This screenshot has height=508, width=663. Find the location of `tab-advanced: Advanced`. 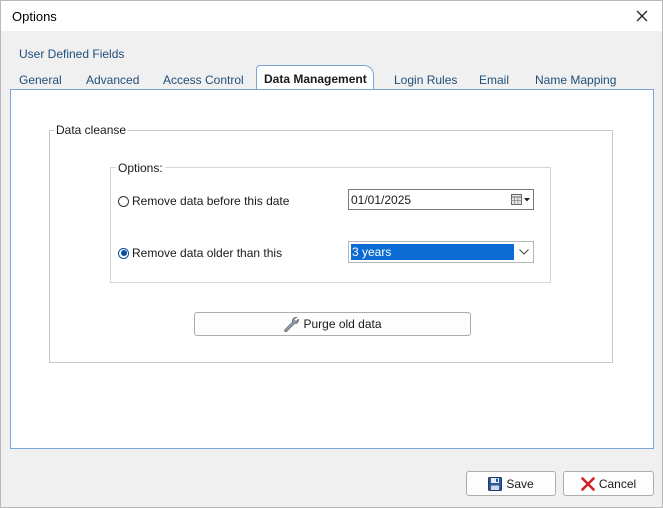

tab-advanced: Advanced is located at coordinates (112, 80).